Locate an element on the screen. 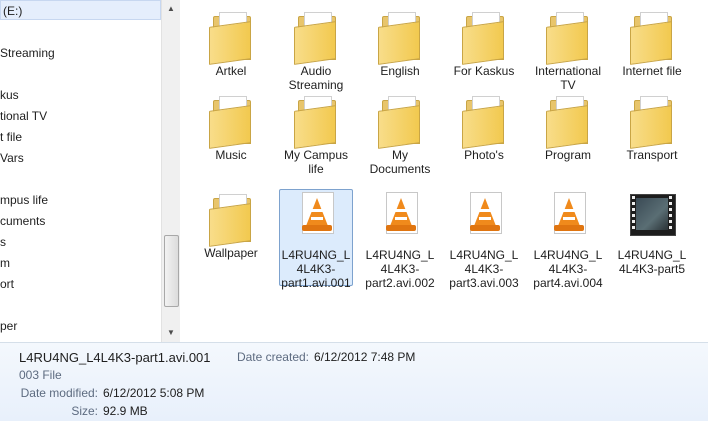 The width and height of the screenshot is (708, 421). item-label: L4RU4NG_L4L4K3-part2.avi.002 is located at coordinates (400, 269).